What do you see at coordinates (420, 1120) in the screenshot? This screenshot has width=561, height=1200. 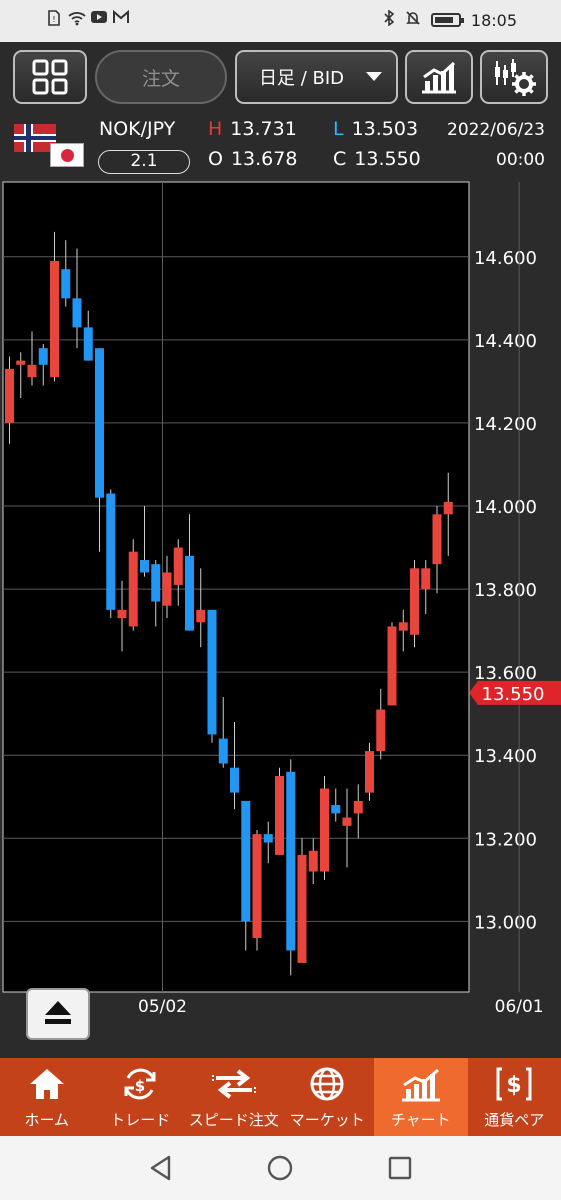 I see `nav-item-label: チャート` at bounding box center [420, 1120].